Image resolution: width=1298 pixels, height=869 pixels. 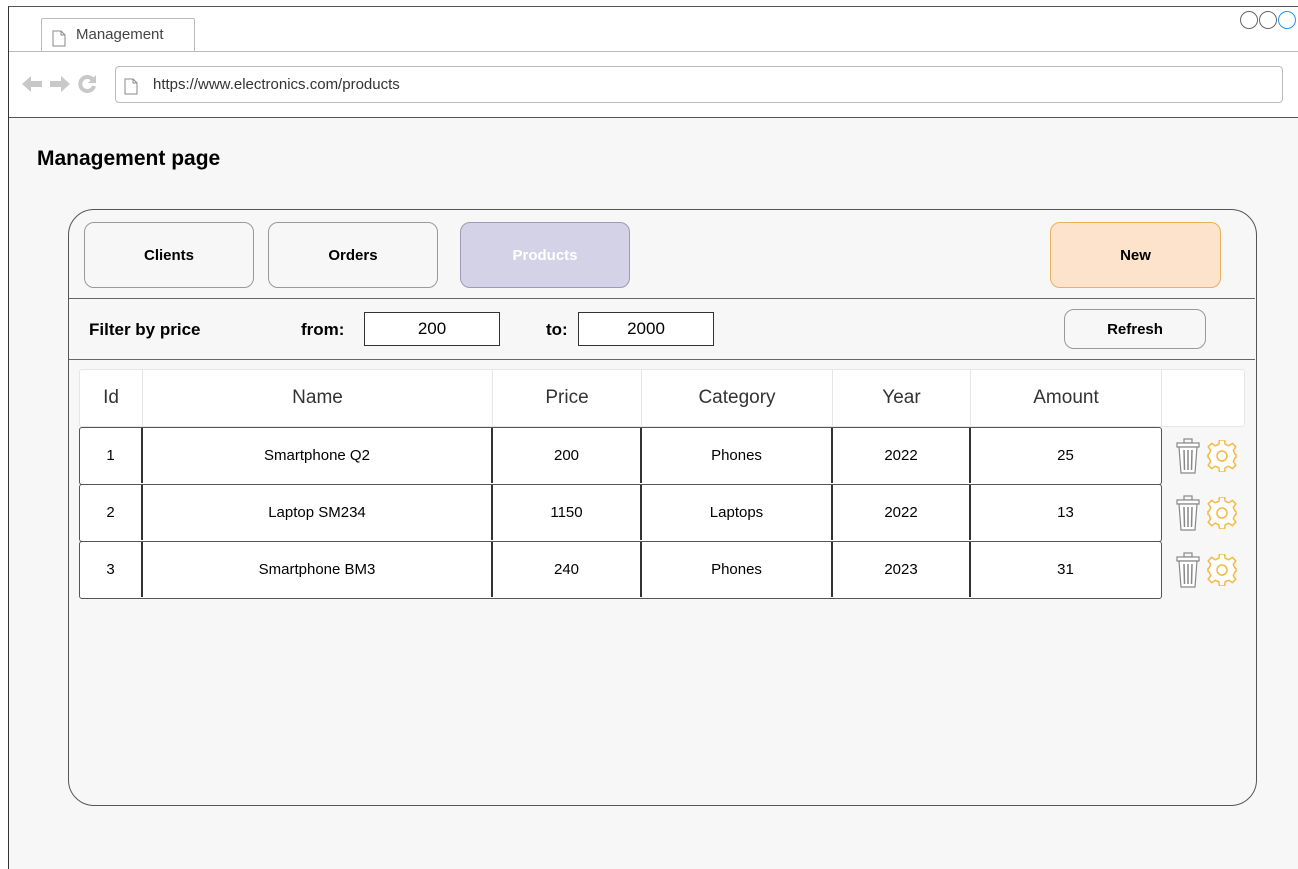 What do you see at coordinates (318, 398) in the screenshot?
I see `column-header-name: Name` at bounding box center [318, 398].